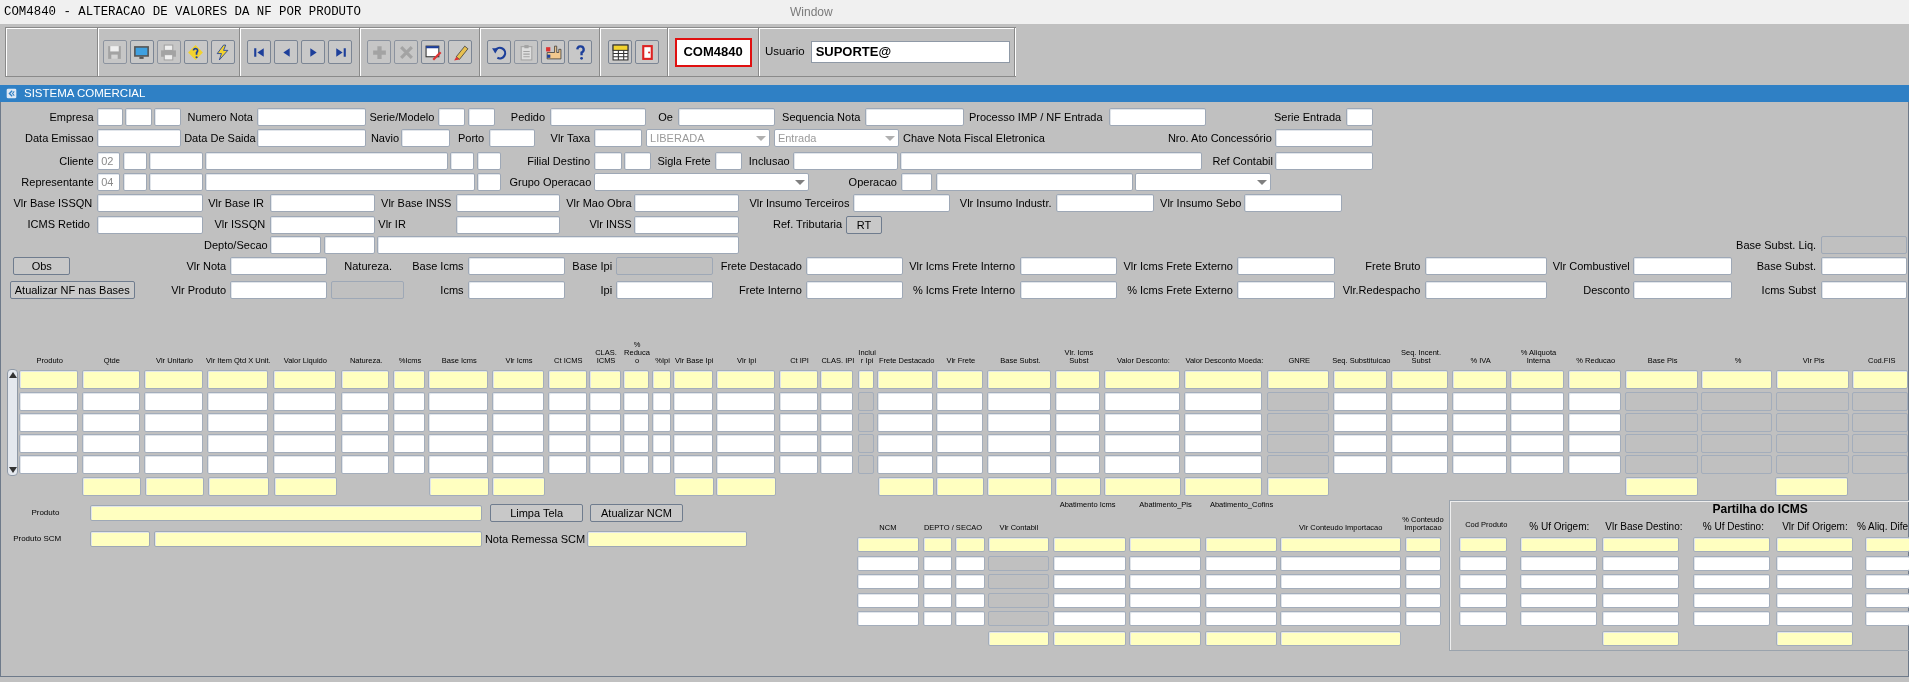  Describe the element at coordinates (1005, 203) in the screenshot. I see `field-label: Vlr Insumo Industr.` at that location.